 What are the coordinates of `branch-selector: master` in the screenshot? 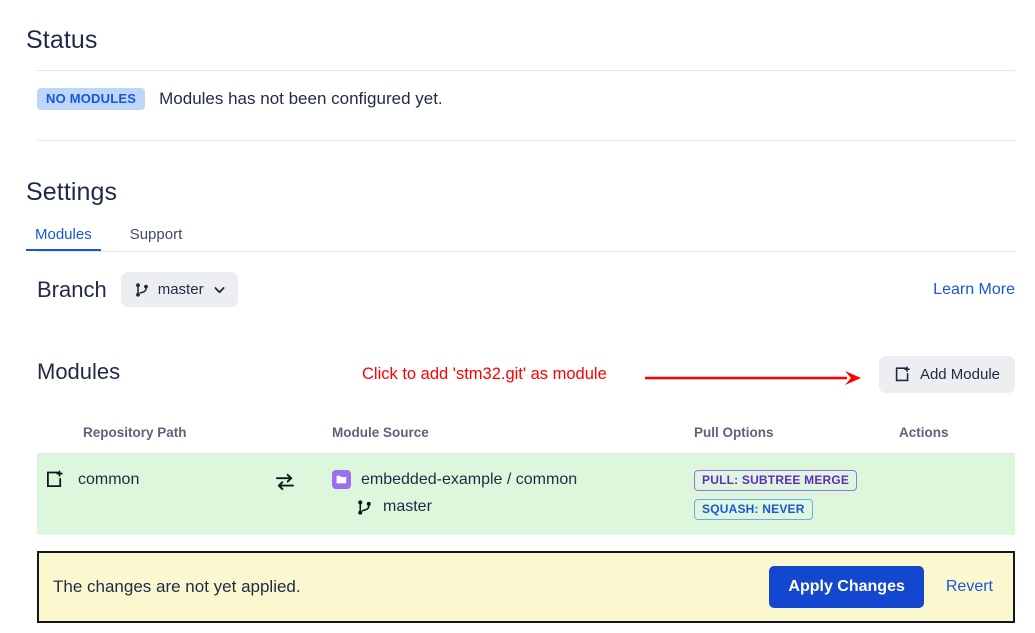 It's located at (179, 289).